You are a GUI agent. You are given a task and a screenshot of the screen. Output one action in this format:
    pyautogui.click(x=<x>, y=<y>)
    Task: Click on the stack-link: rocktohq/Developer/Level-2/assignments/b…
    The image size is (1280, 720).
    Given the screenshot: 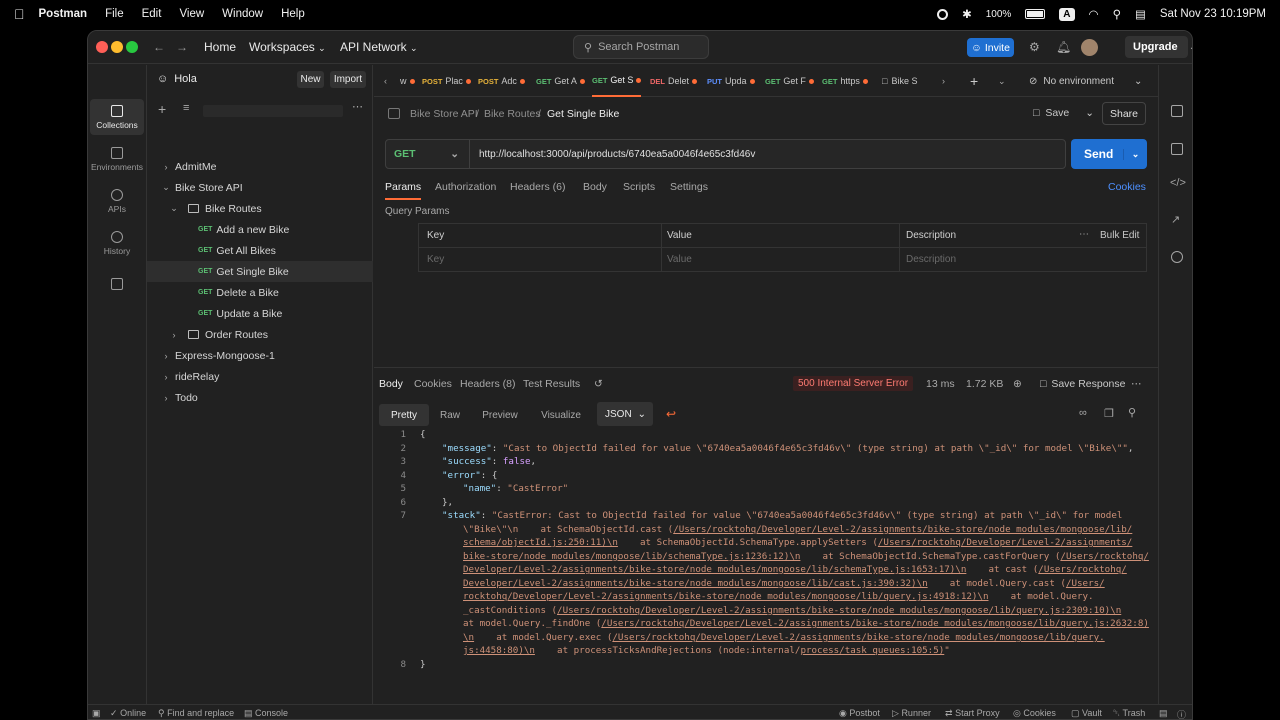 What is the action you would take?
    pyautogui.click(x=725, y=596)
    